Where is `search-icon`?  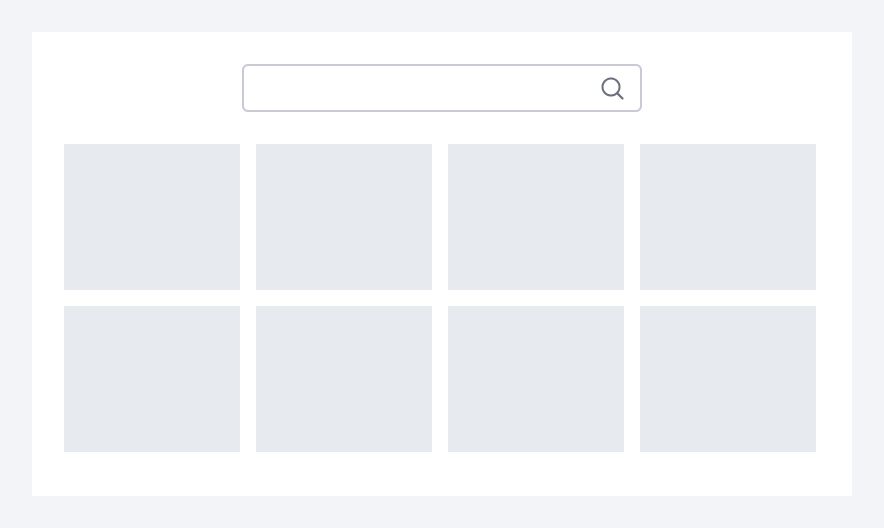
search-icon is located at coordinates (613, 89).